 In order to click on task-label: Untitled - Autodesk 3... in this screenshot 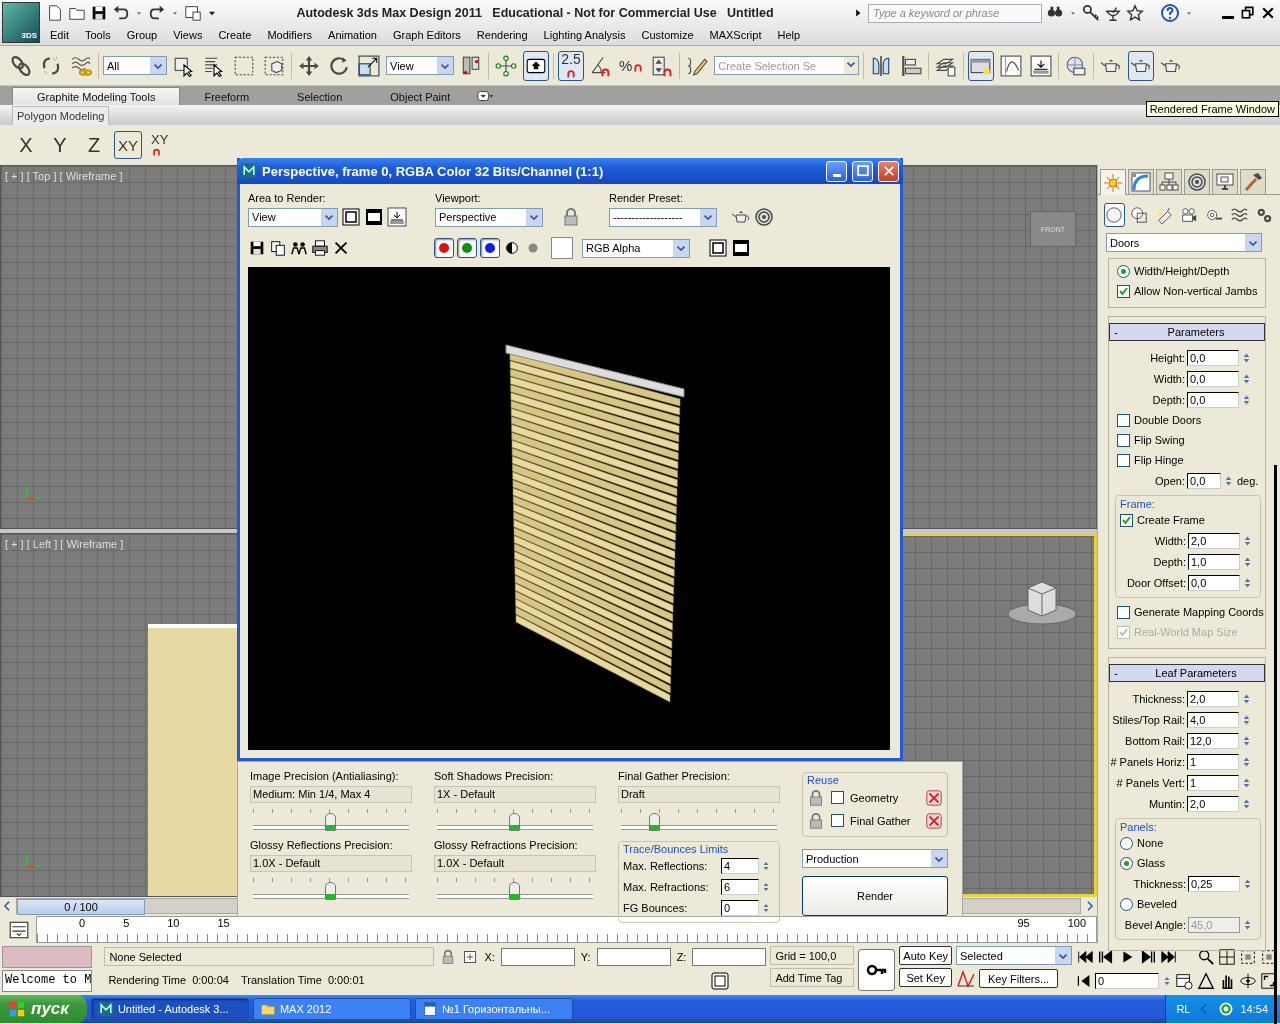, I will do `click(173, 1009)`.